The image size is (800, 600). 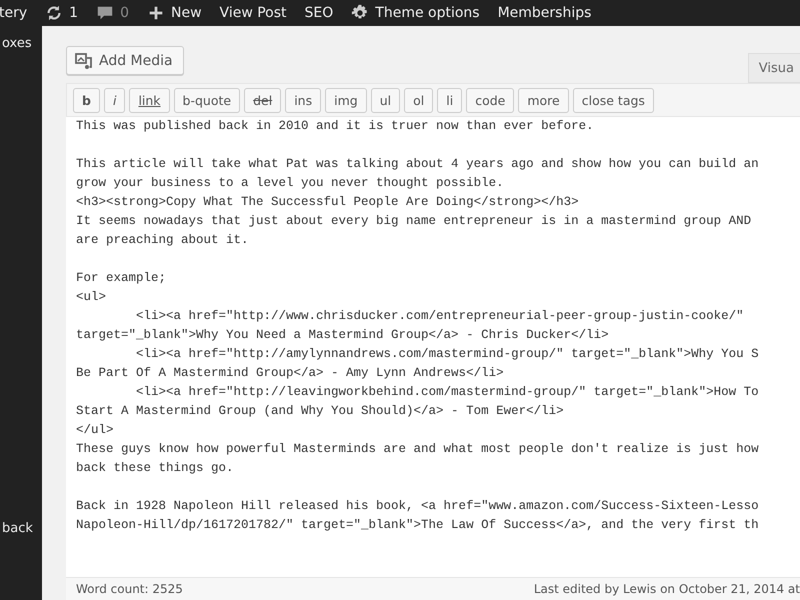 What do you see at coordinates (86, 100) in the screenshot?
I see `quicktag-button: b` at bounding box center [86, 100].